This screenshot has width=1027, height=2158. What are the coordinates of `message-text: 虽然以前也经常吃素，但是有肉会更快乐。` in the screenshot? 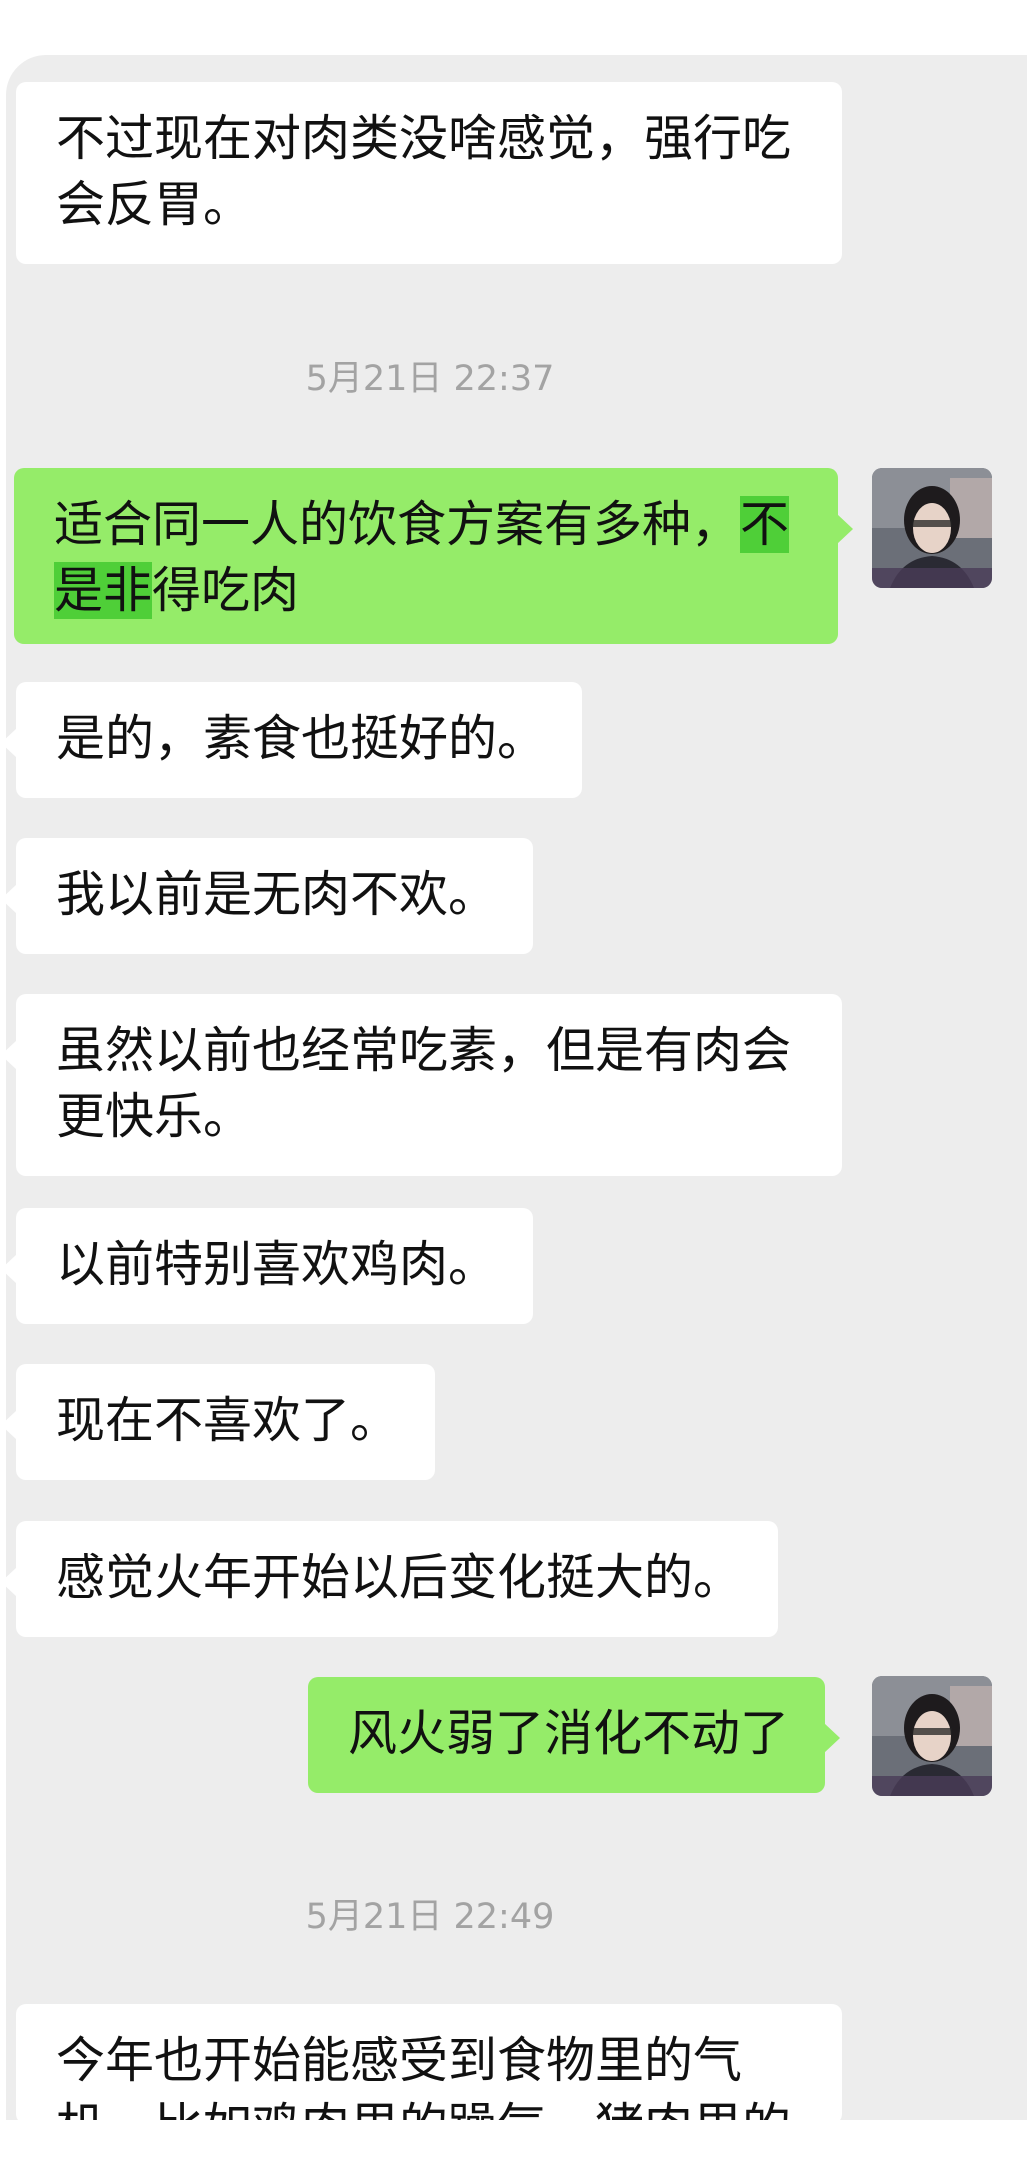 It's located at (424, 1083).